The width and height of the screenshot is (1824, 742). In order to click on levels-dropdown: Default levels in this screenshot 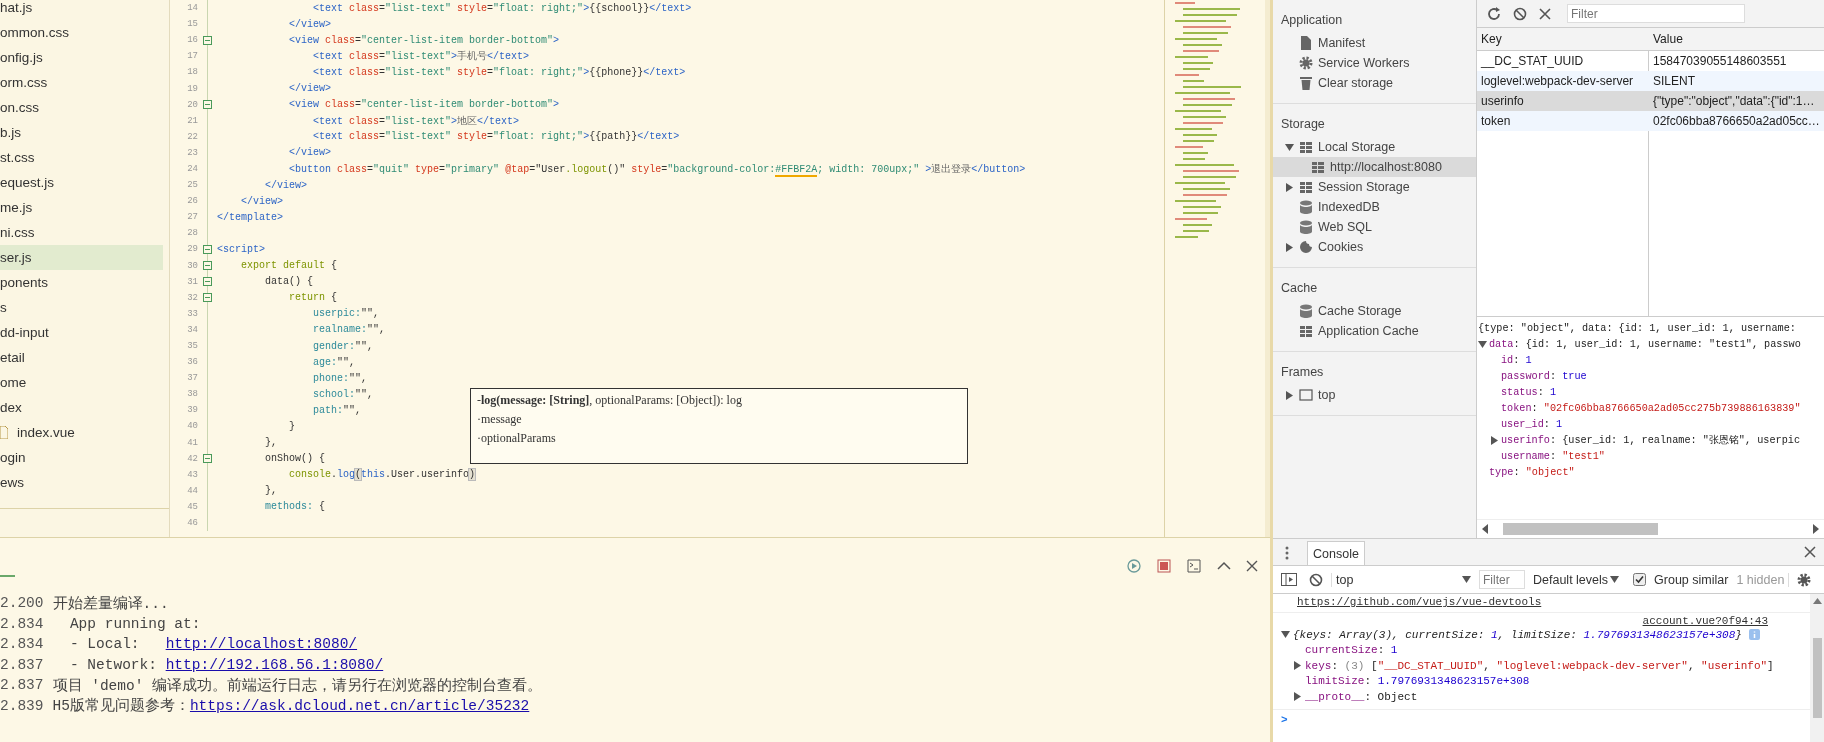, I will do `click(1571, 579)`.